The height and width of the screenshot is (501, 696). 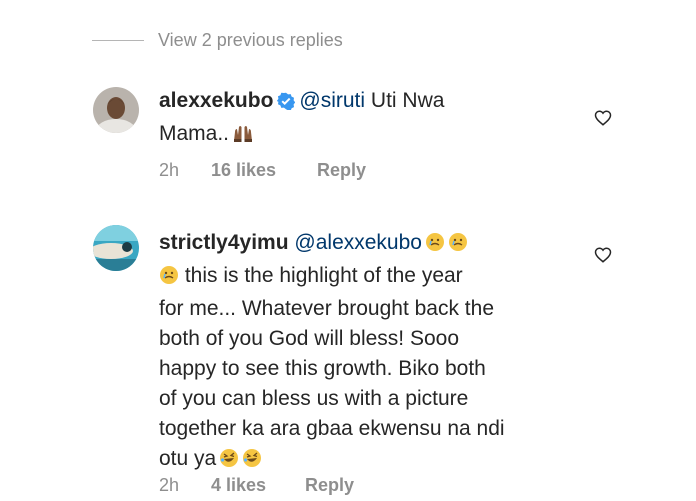 What do you see at coordinates (118, 40) in the screenshot?
I see `divider-line` at bounding box center [118, 40].